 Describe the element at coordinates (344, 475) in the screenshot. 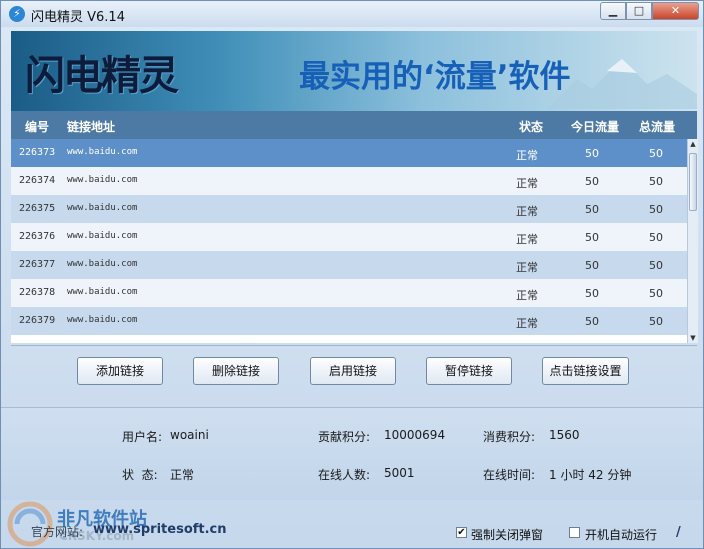

I see `online-label: 在线人数:` at that location.